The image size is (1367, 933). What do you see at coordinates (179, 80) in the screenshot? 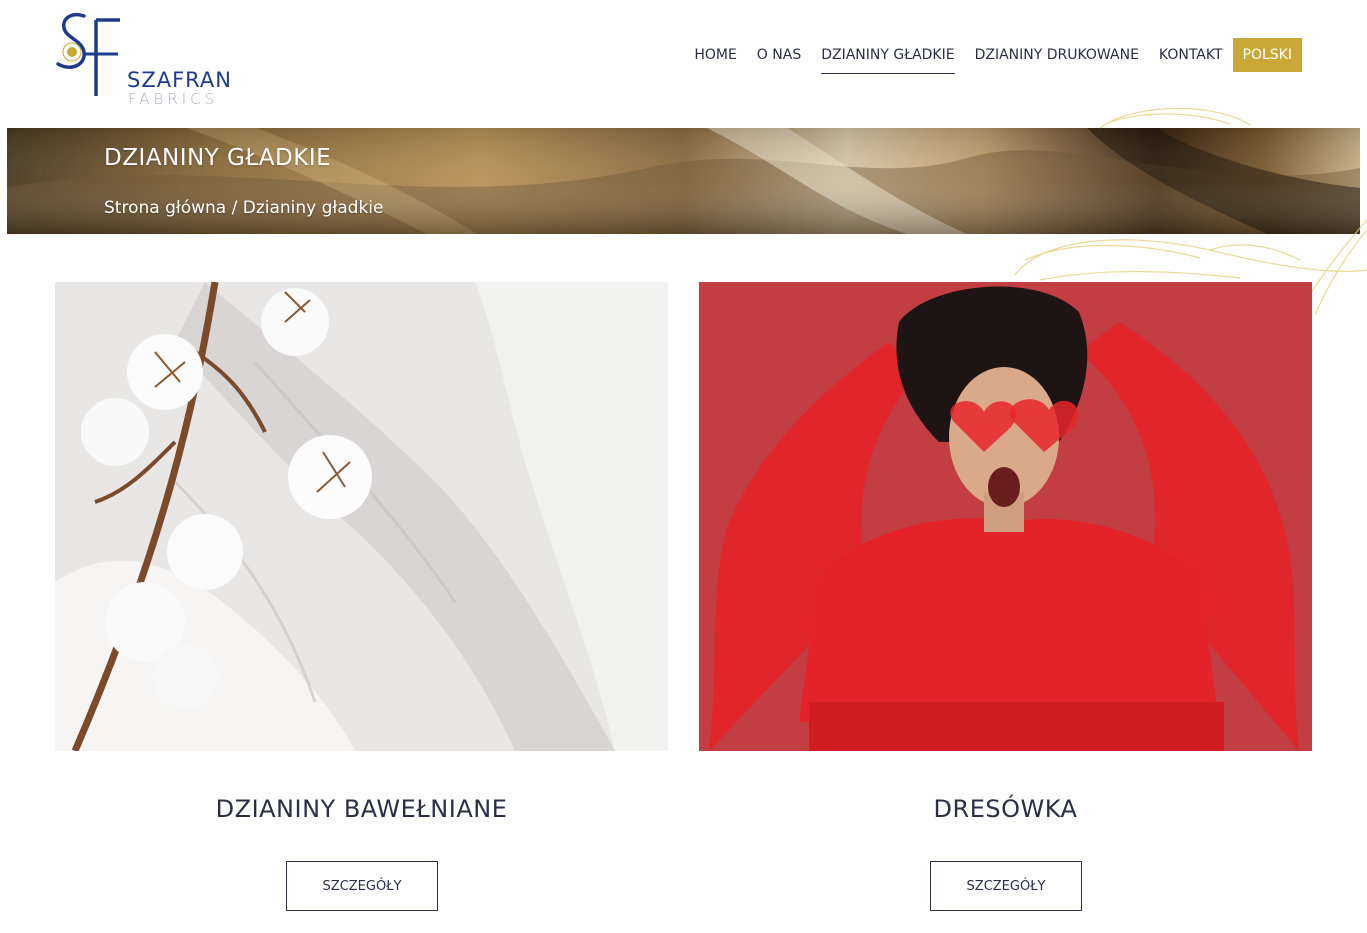
I see `logo-name: SZAFRAN` at bounding box center [179, 80].